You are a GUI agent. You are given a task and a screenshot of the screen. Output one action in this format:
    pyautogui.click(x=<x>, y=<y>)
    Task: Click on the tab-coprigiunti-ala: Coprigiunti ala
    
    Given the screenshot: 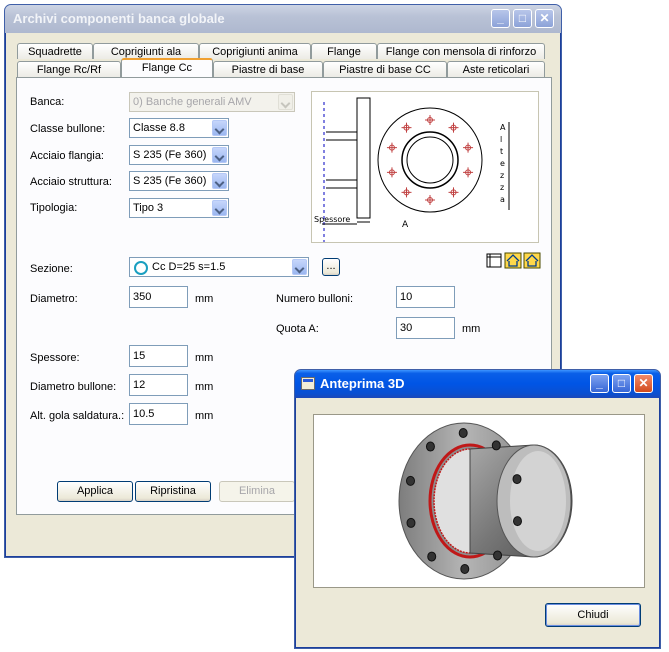 What is the action you would take?
    pyautogui.click(x=146, y=51)
    